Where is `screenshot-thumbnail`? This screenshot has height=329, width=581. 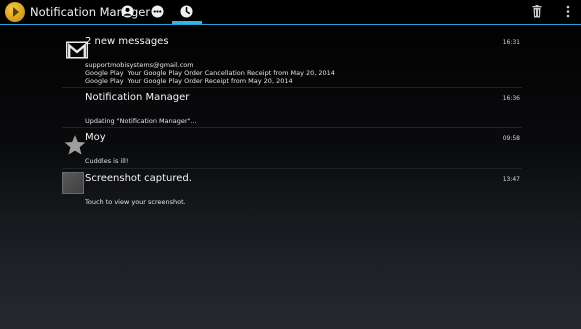 screenshot-thumbnail is located at coordinates (73, 183).